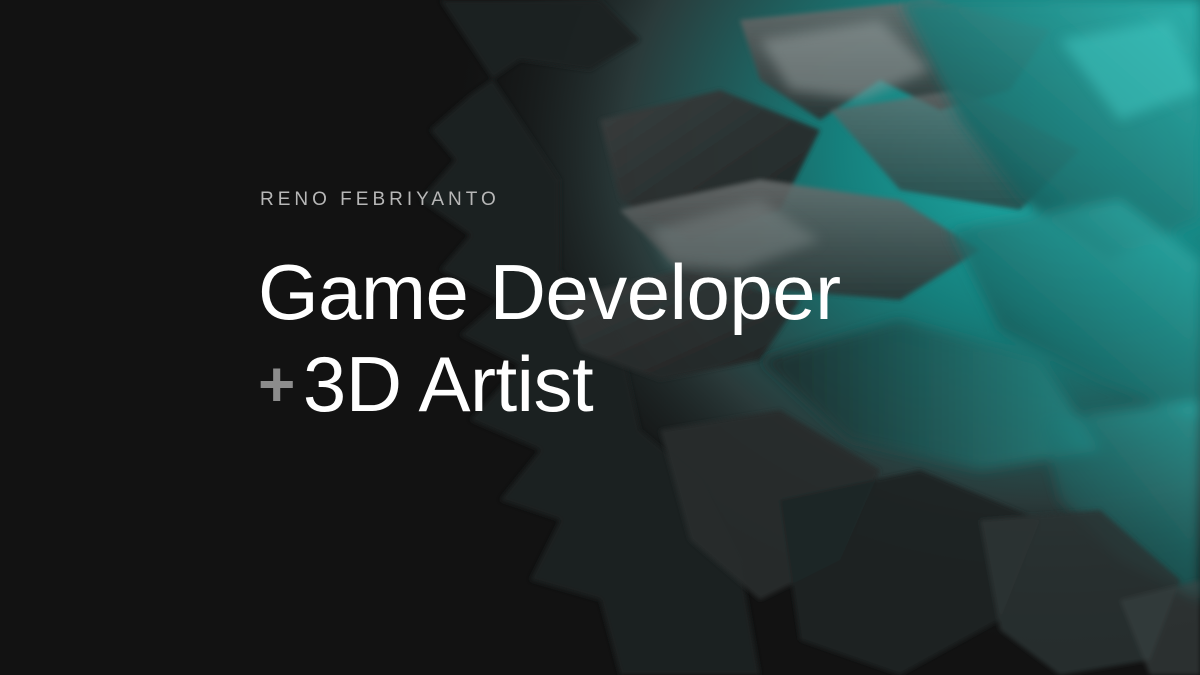 The image size is (1200, 675). Describe the element at coordinates (448, 384) in the screenshot. I see `title-line-3d-artist: 3D Artist` at that location.